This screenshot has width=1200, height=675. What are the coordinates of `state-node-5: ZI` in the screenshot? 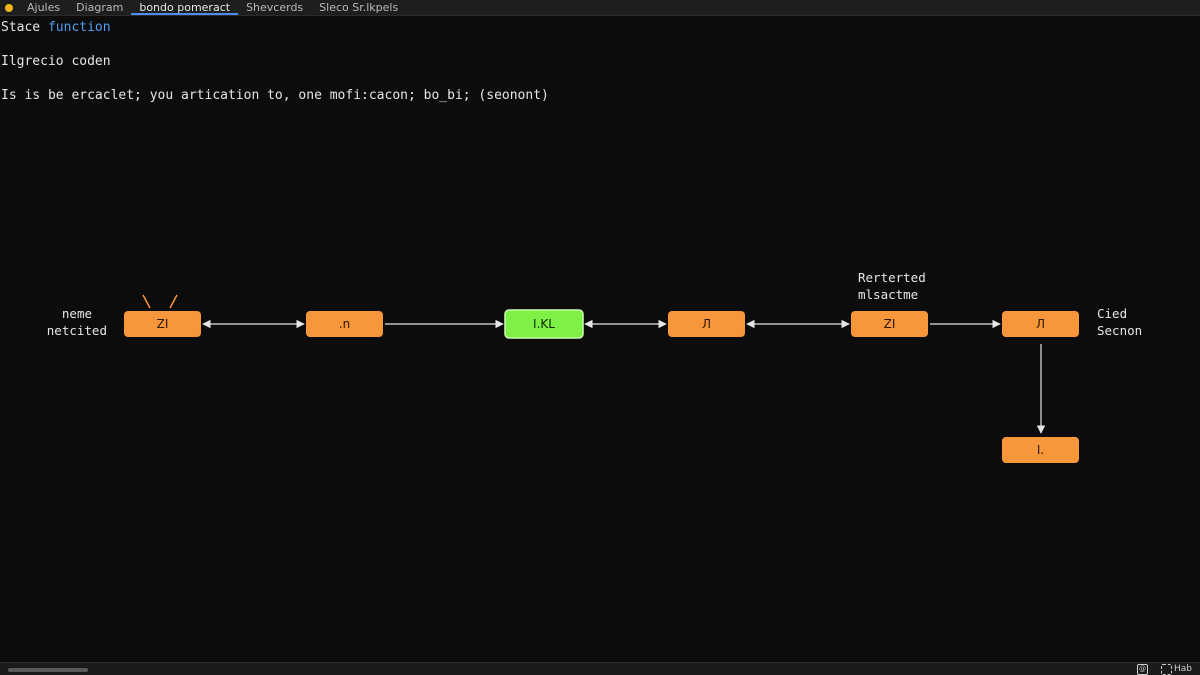 It's located at (889, 324).